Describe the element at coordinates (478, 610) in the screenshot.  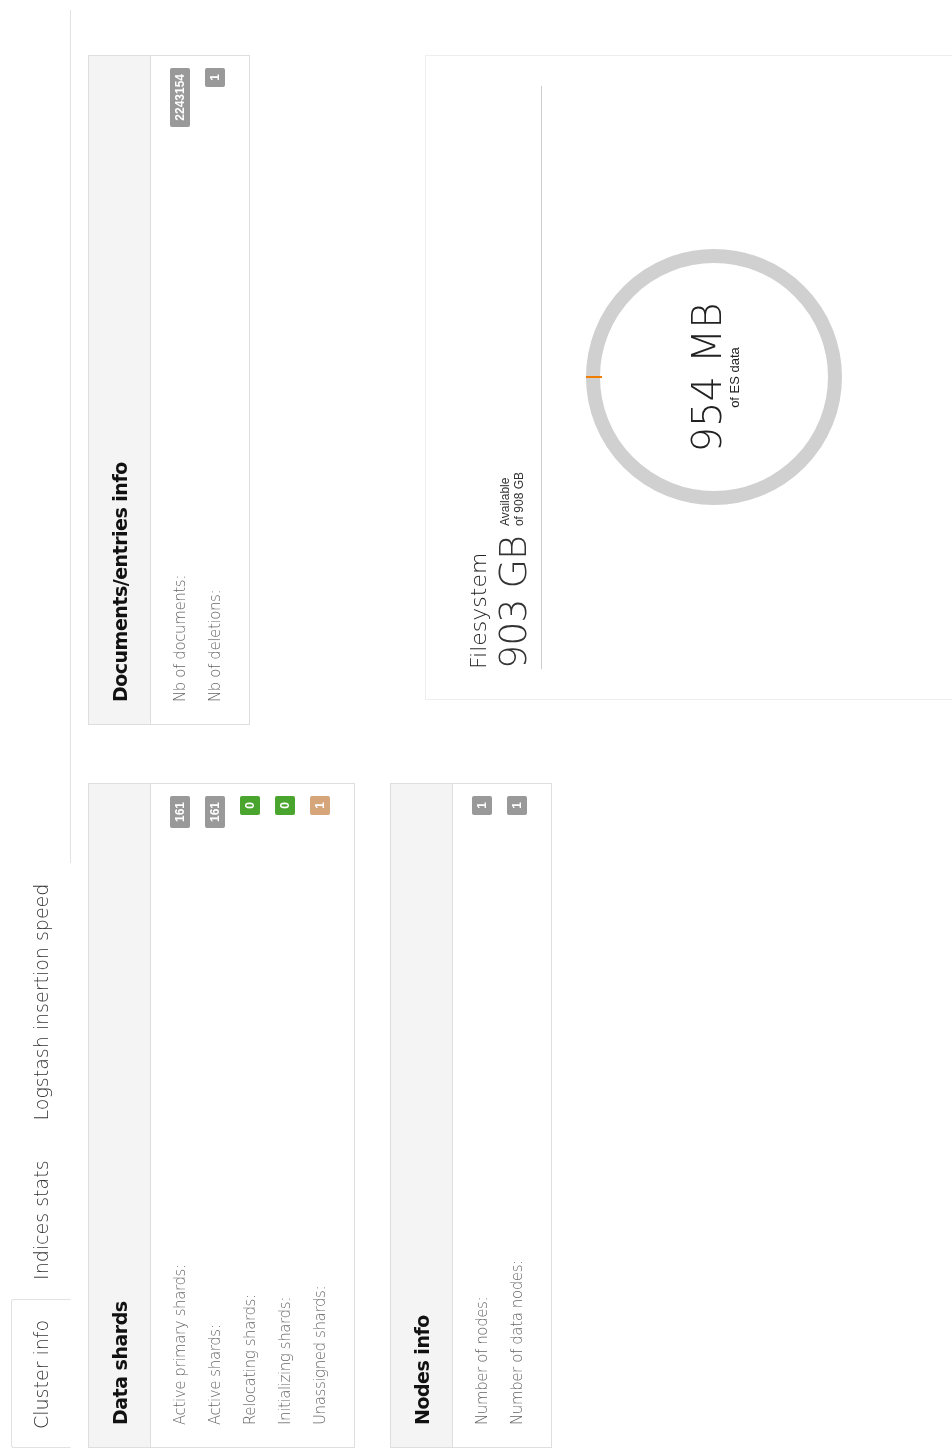
I see `card-title: Filesystem` at that location.